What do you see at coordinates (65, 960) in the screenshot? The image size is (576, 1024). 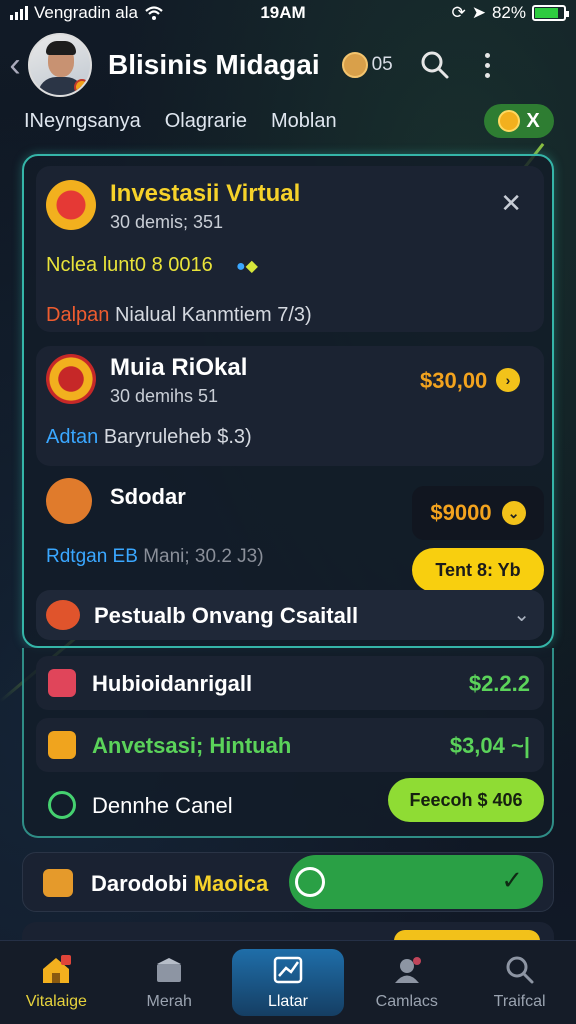 I see `notification-dot` at bounding box center [65, 960].